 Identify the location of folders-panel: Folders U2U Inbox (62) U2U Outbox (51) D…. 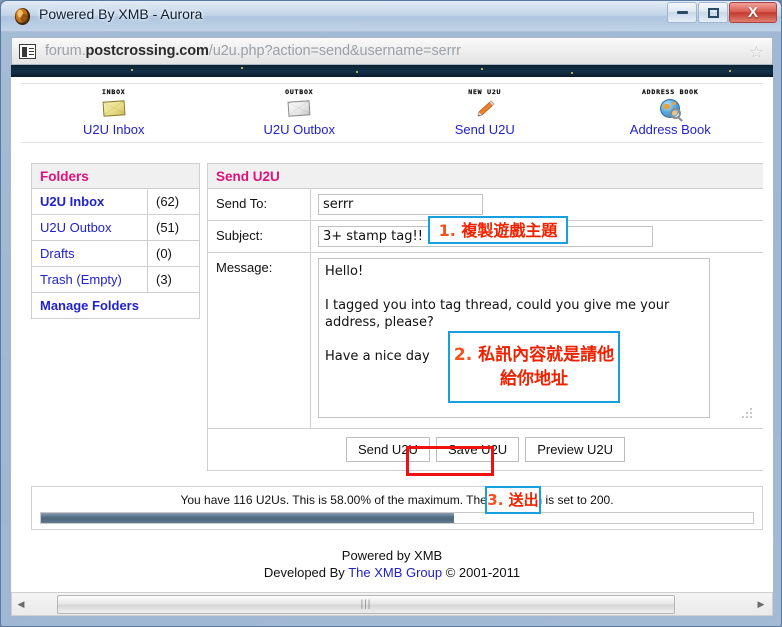
(115, 241).